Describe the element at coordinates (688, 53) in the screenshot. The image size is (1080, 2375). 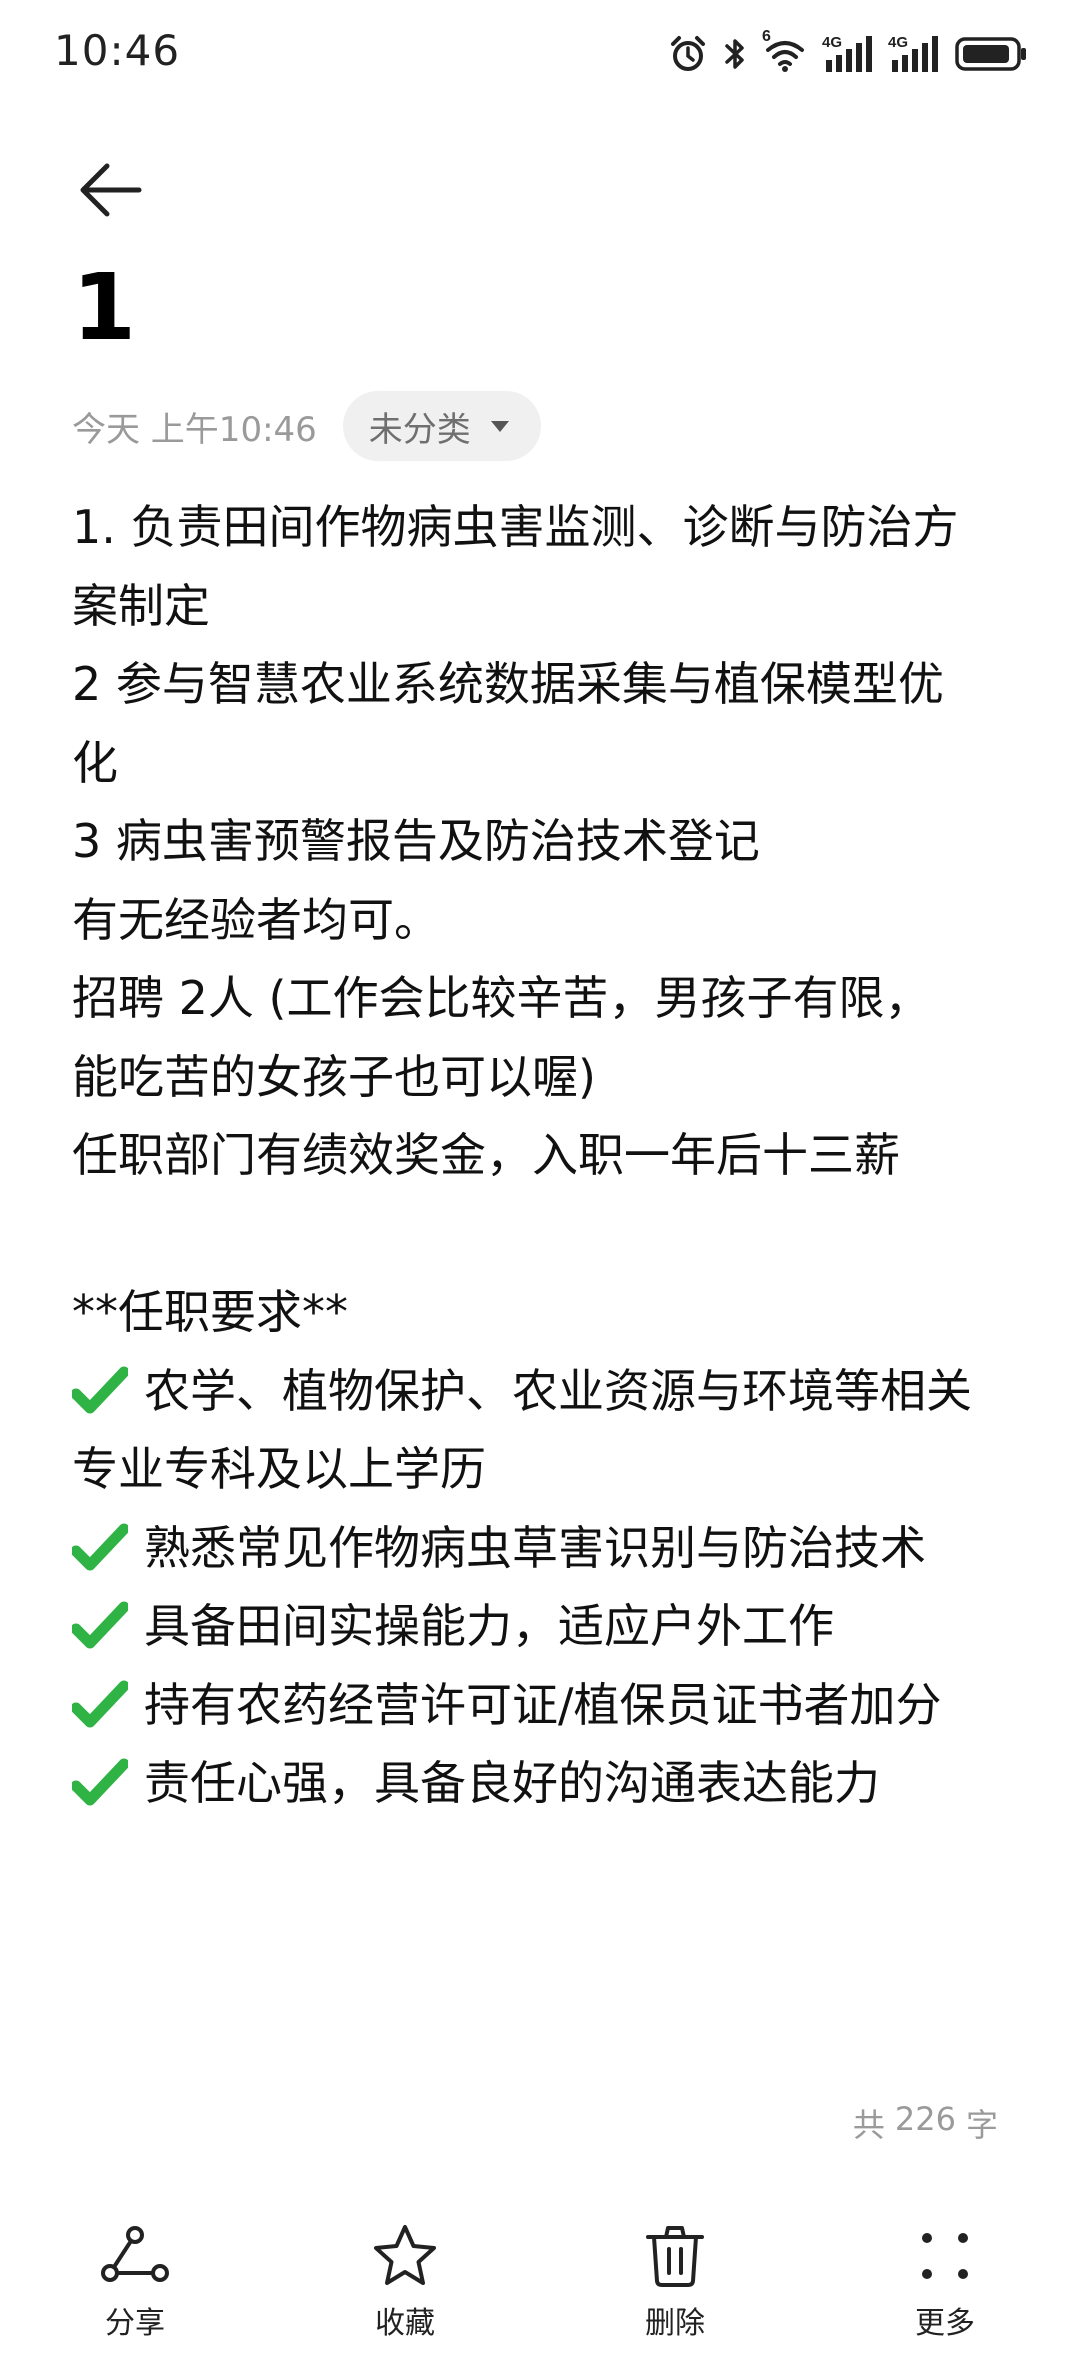
I see `alarm-icon` at that location.